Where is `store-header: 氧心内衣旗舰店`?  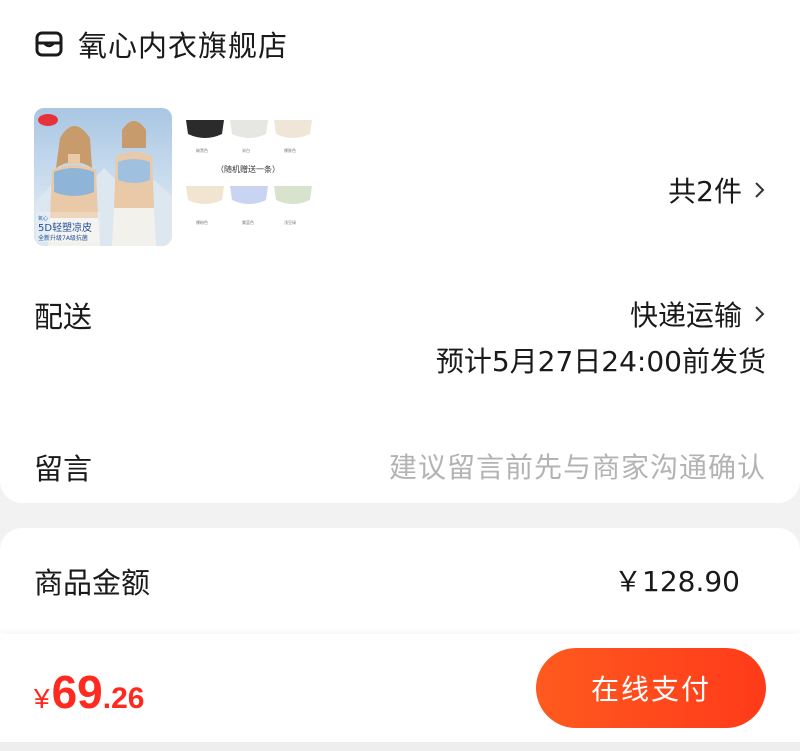
store-header: 氧心内衣旗舰店 is located at coordinates (161, 44).